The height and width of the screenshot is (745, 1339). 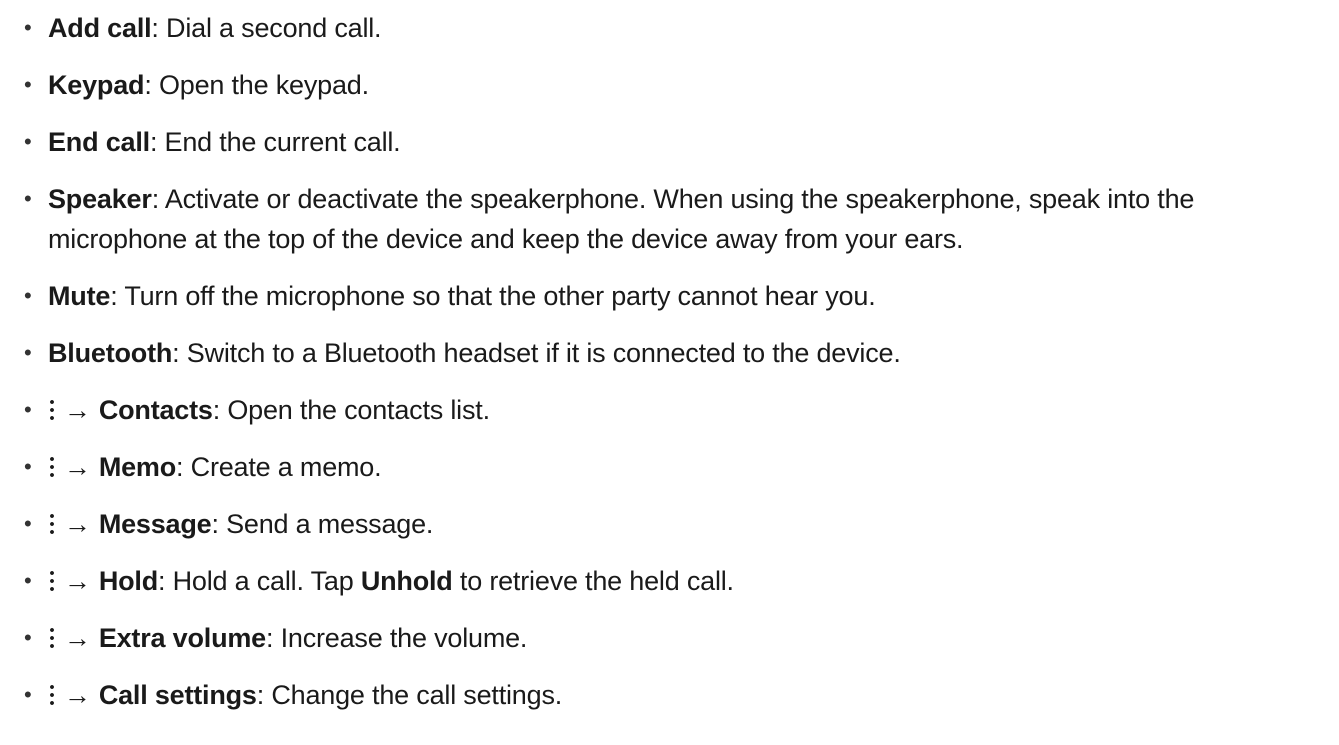 What do you see at coordinates (266, 581) in the screenshot?
I see `item-description: Hold a call. Tap` at bounding box center [266, 581].